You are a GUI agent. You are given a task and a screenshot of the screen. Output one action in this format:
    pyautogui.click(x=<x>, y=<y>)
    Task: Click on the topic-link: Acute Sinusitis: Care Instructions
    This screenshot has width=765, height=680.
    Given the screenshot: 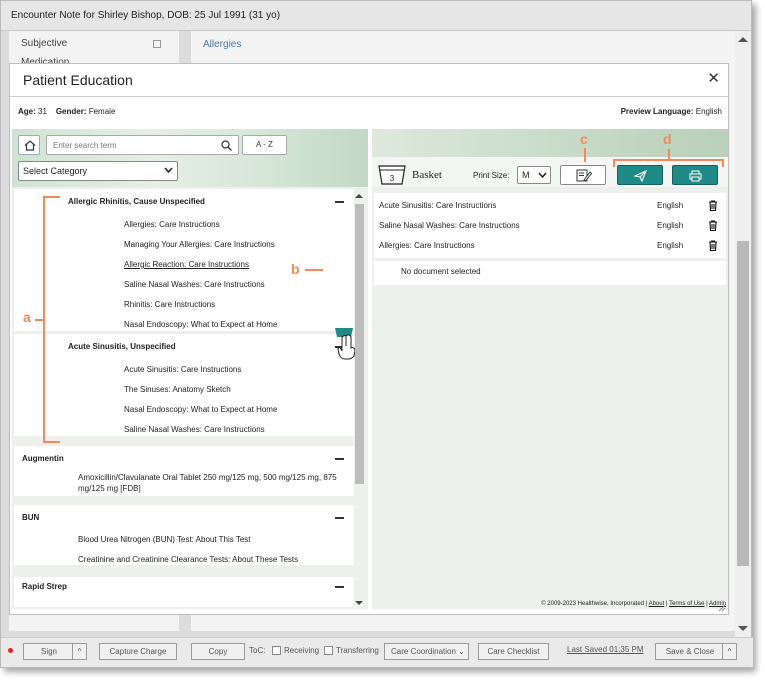 What is the action you would take?
    pyautogui.click(x=182, y=369)
    